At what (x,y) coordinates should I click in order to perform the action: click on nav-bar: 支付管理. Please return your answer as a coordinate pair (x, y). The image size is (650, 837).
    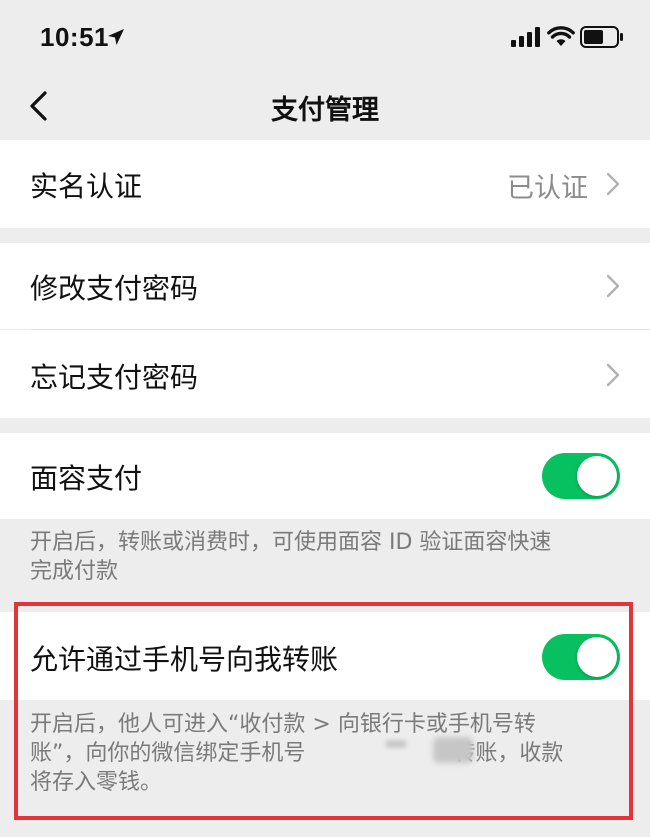
    Looking at the image, I should click on (325, 106).